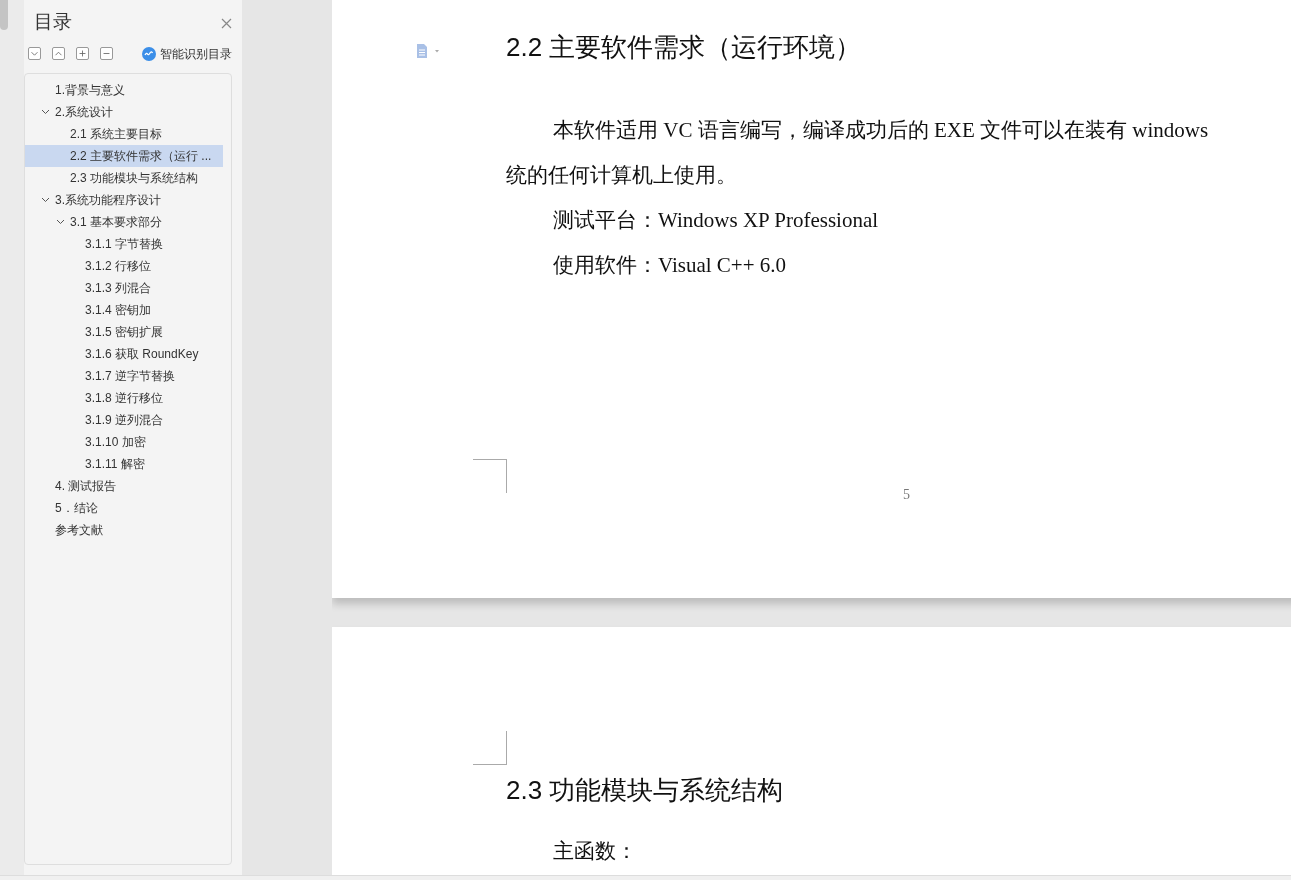 The height and width of the screenshot is (880, 1291). What do you see at coordinates (124, 485) in the screenshot?
I see `toc-item: 4. 测试报告` at bounding box center [124, 485].